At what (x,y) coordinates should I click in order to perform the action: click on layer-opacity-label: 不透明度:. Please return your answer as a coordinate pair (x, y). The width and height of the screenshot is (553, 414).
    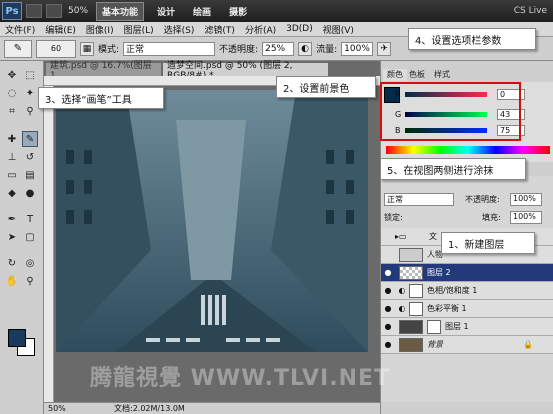
    Looking at the image, I should click on (482, 199).